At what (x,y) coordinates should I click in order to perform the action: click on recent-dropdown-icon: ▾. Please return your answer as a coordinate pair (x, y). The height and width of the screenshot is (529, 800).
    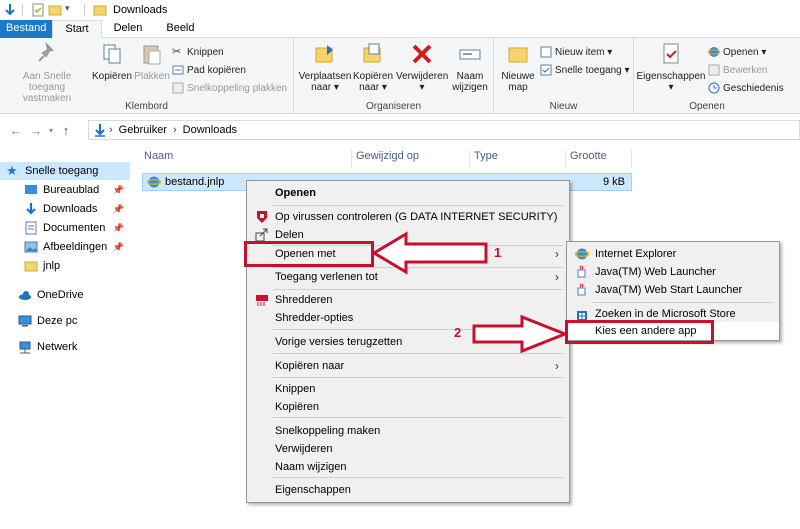
    Looking at the image, I should click on (51, 130).